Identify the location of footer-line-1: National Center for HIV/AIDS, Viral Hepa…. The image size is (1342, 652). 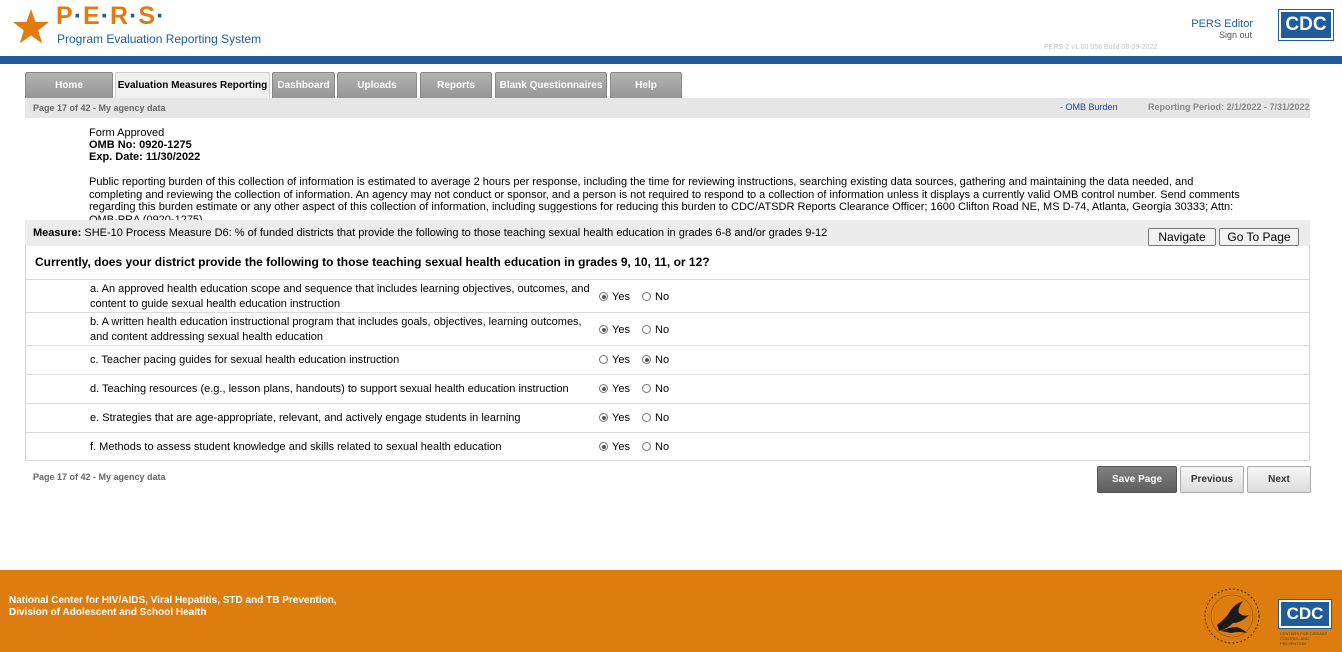
(173, 600).